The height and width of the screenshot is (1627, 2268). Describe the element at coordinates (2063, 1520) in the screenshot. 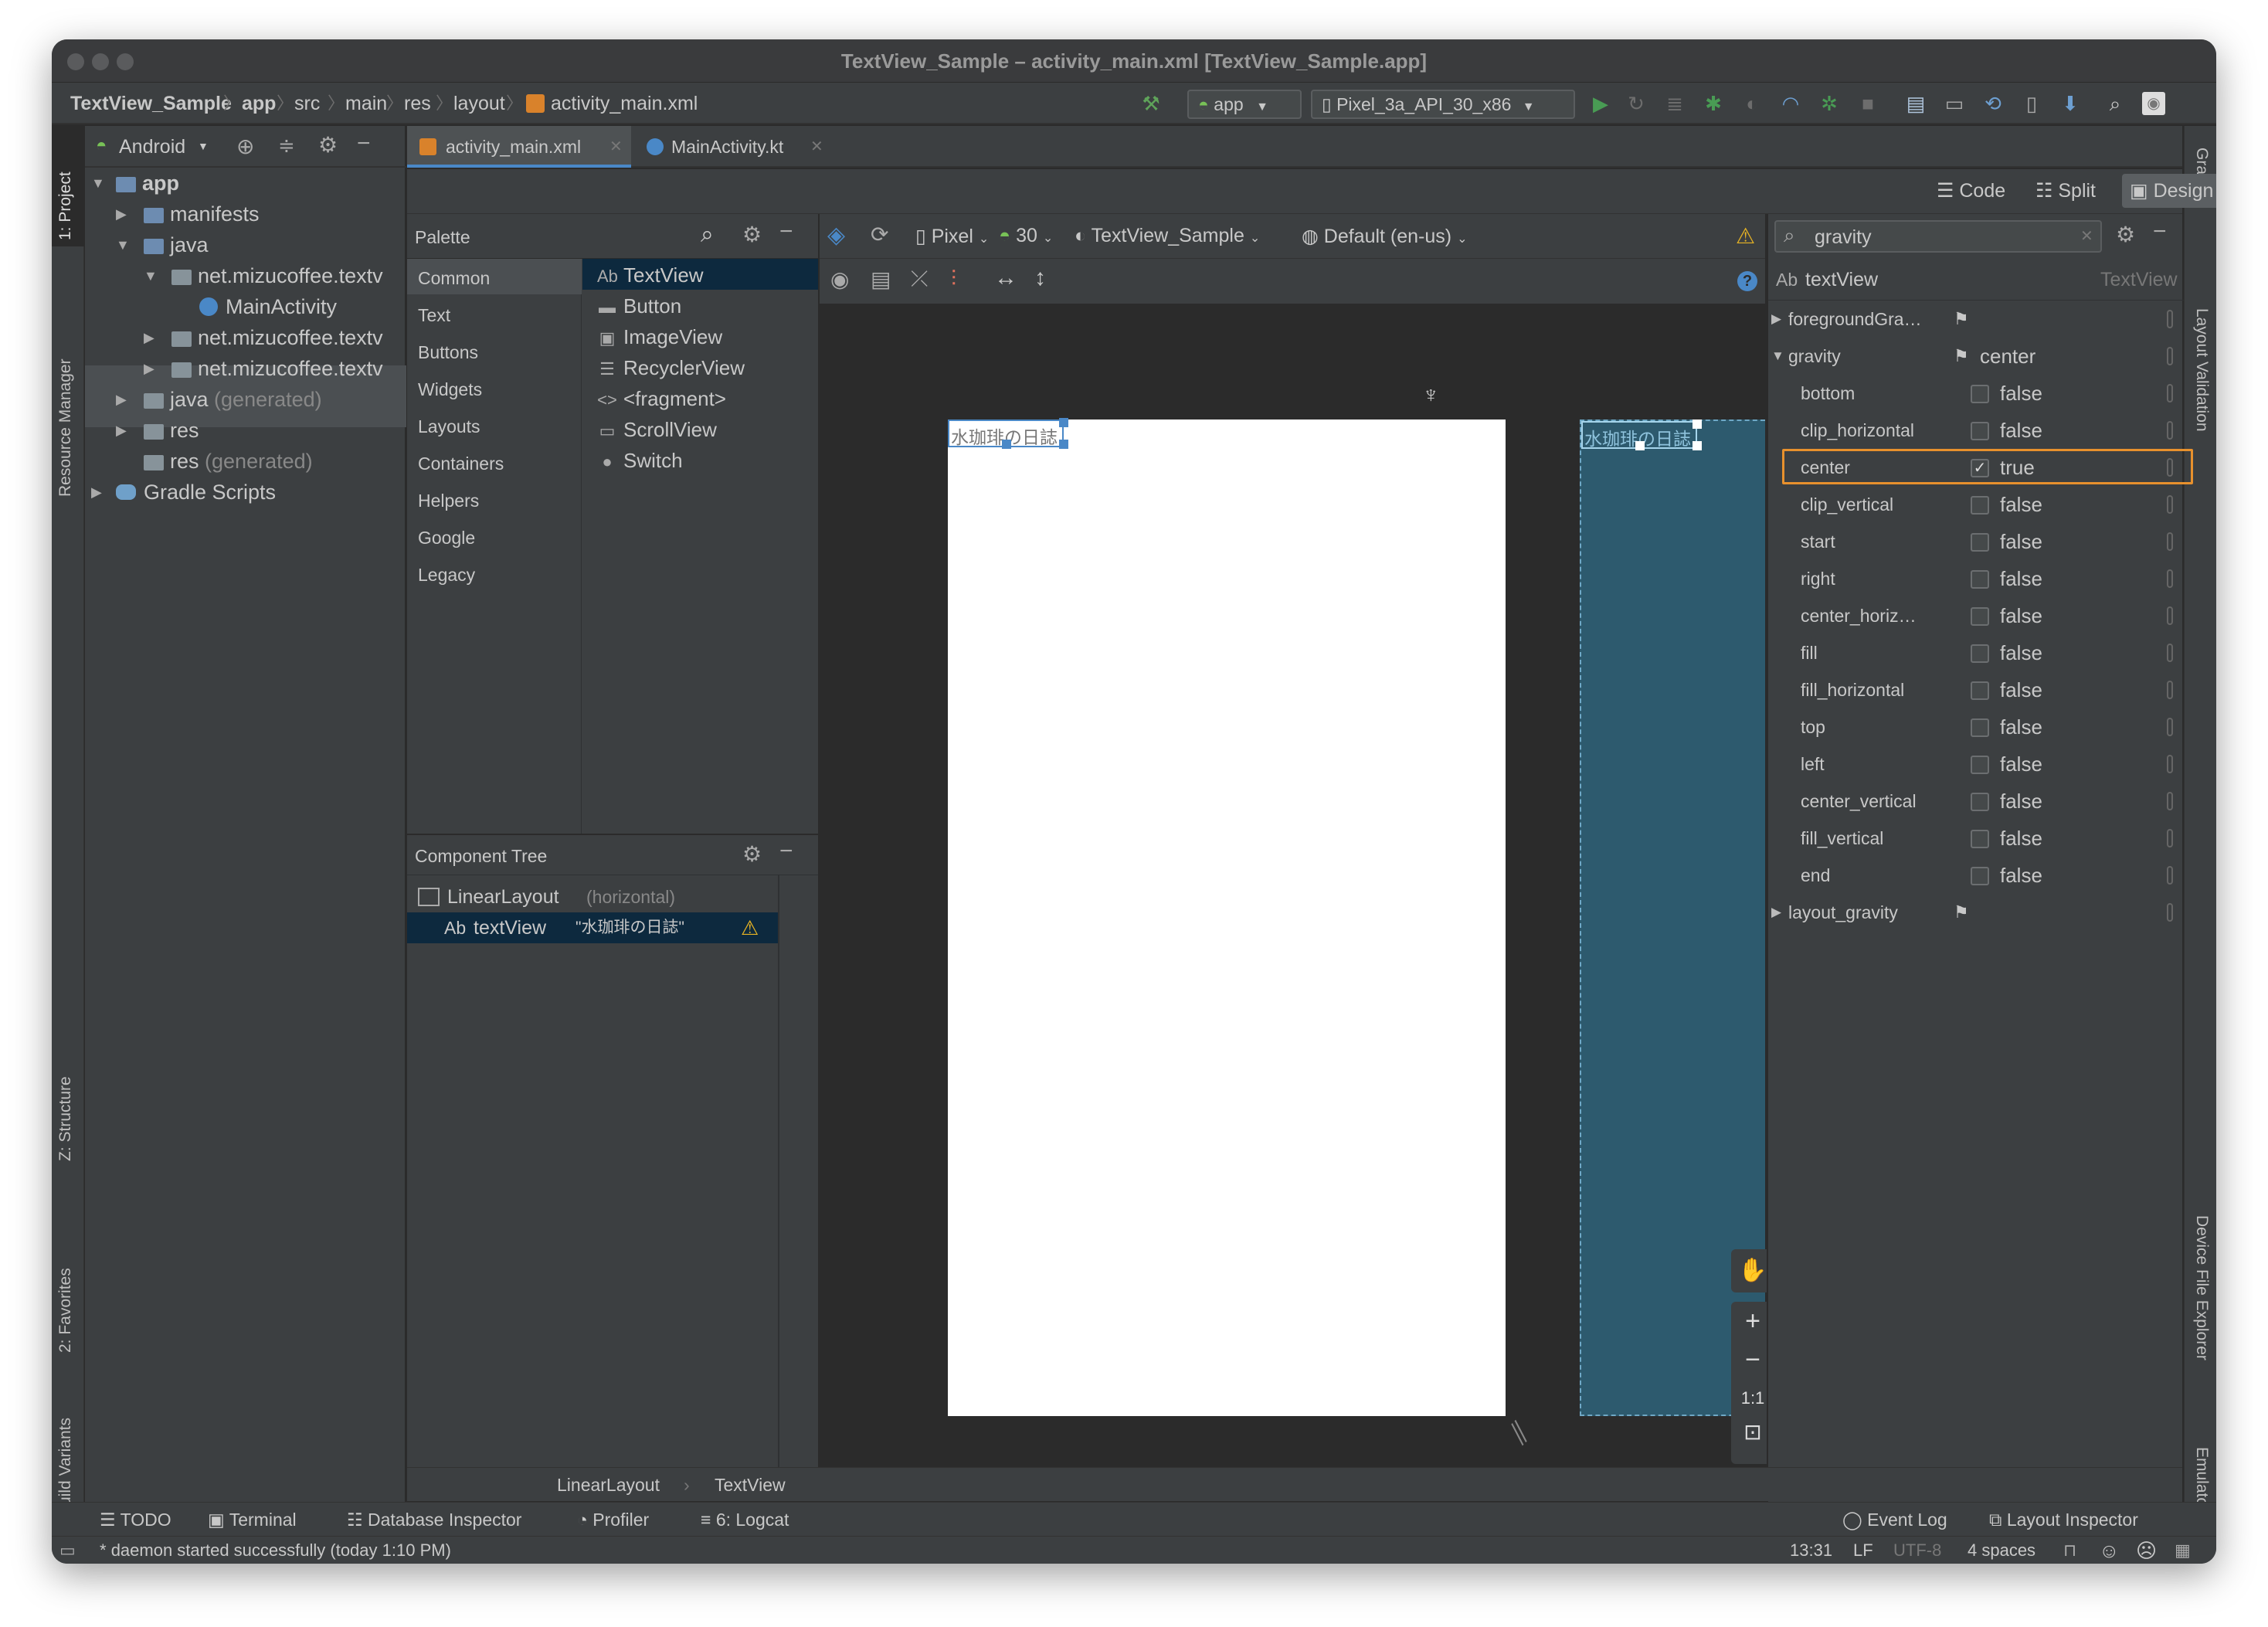

I see `layout-inspector-tool-button: ⧉ Layout Inspector` at that location.